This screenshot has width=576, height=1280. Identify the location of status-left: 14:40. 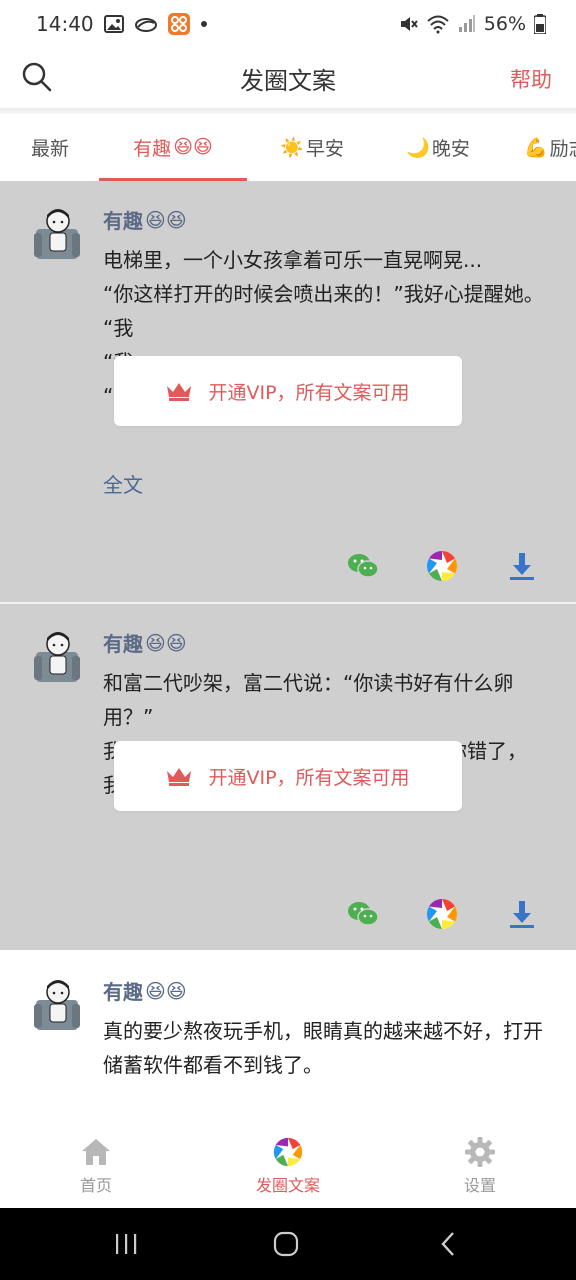
(122, 24).